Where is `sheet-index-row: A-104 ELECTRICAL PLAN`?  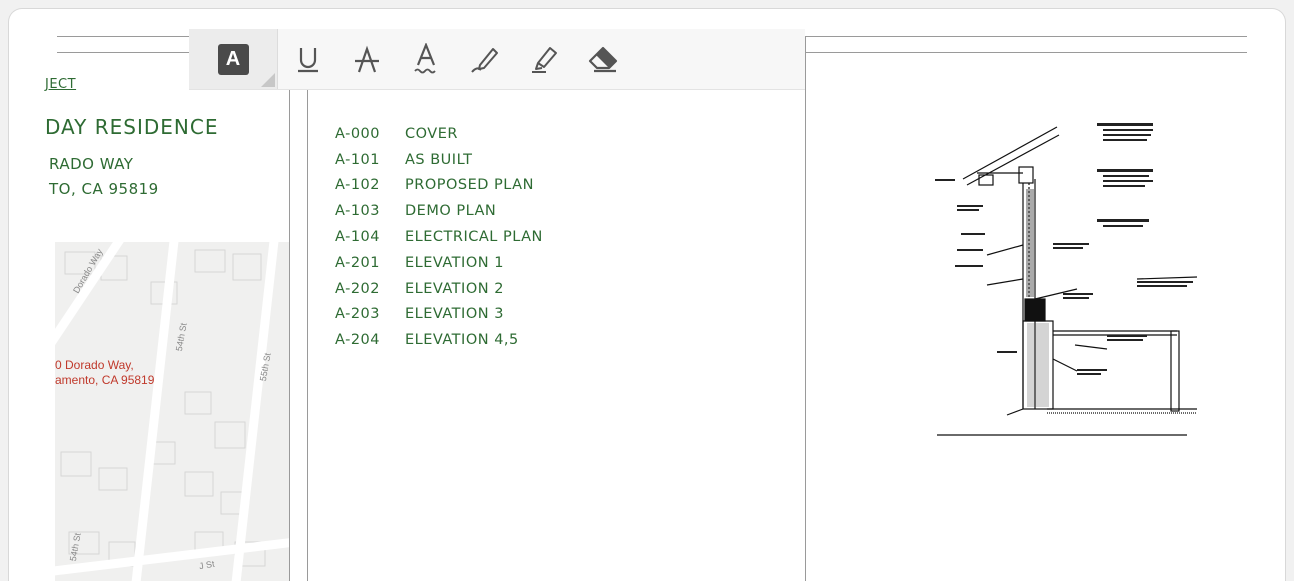 sheet-index-row: A-104 ELECTRICAL PLAN is located at coordinates (439, 237).